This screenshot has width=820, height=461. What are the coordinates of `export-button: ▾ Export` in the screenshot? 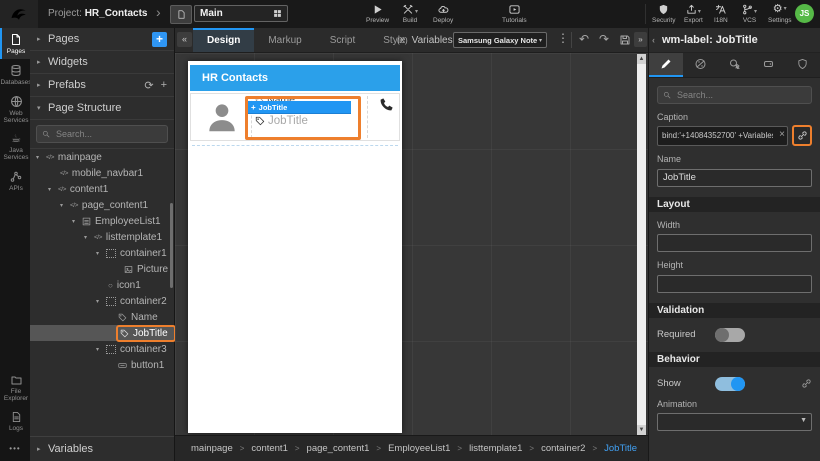 It's located at (693, 13).